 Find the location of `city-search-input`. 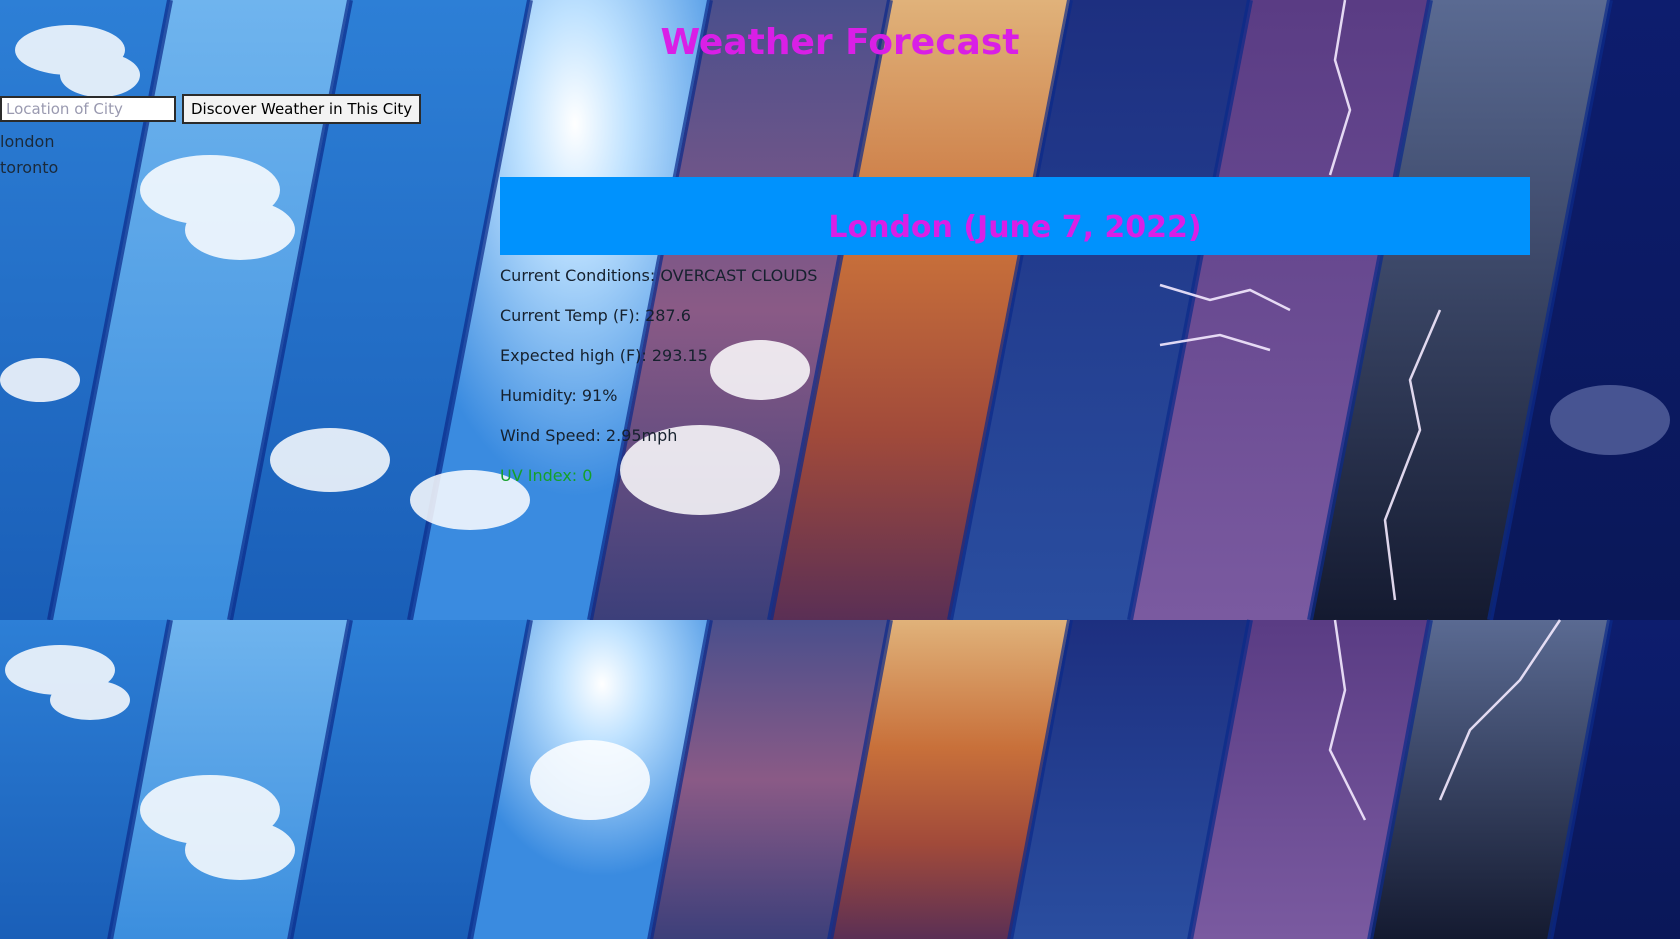

city-search-input is located at coordinates (88, 109).